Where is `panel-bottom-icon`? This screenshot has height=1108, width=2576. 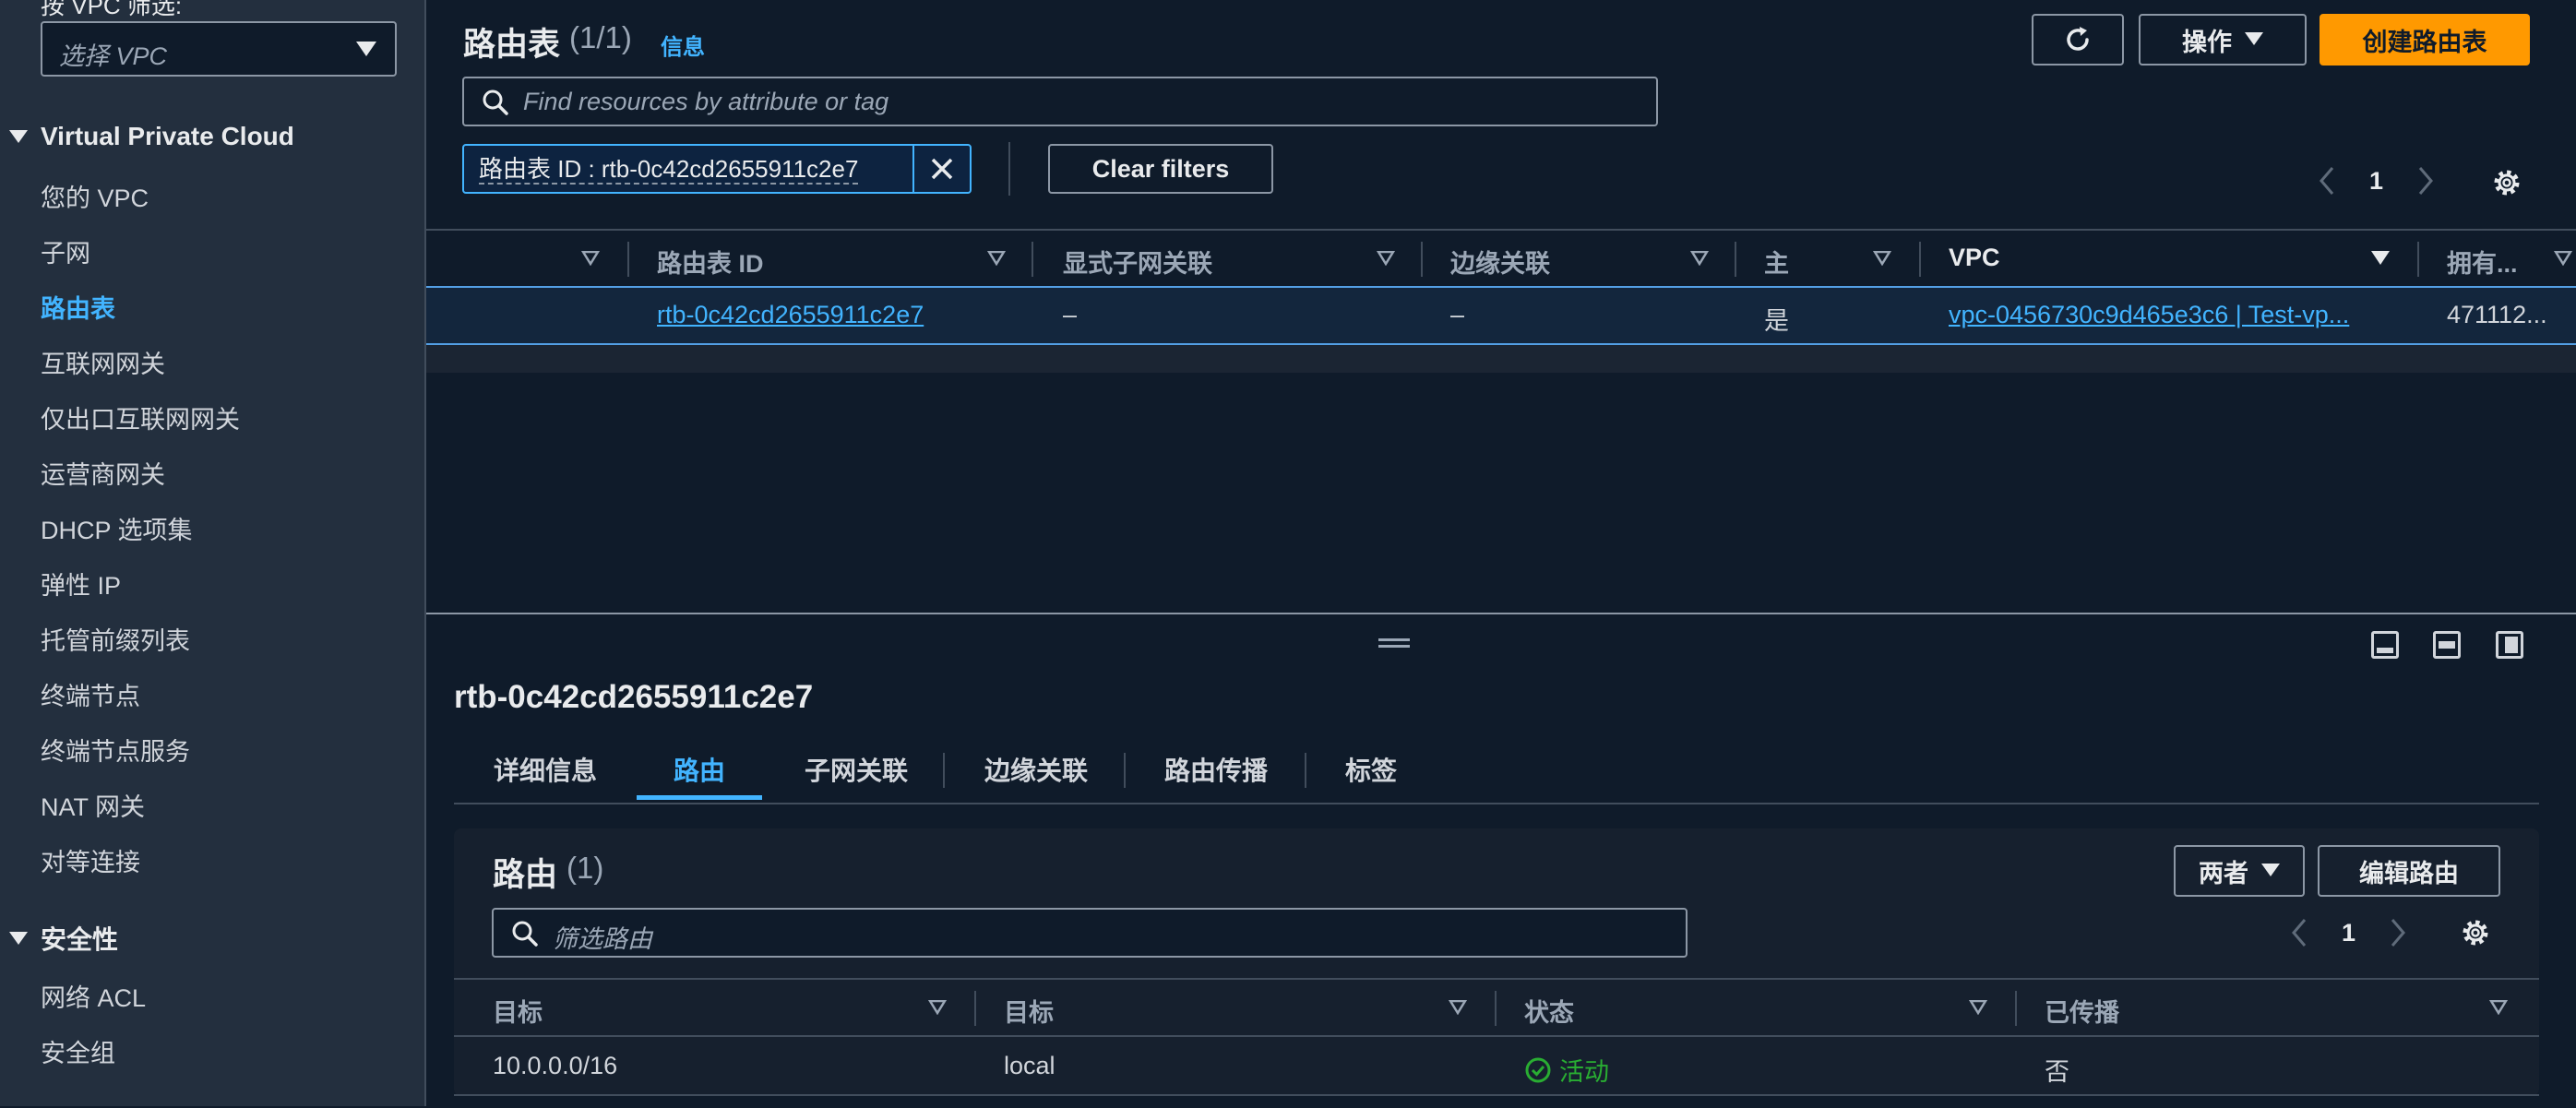
panel-bottom-icon is located at coordinates (2385, 645).